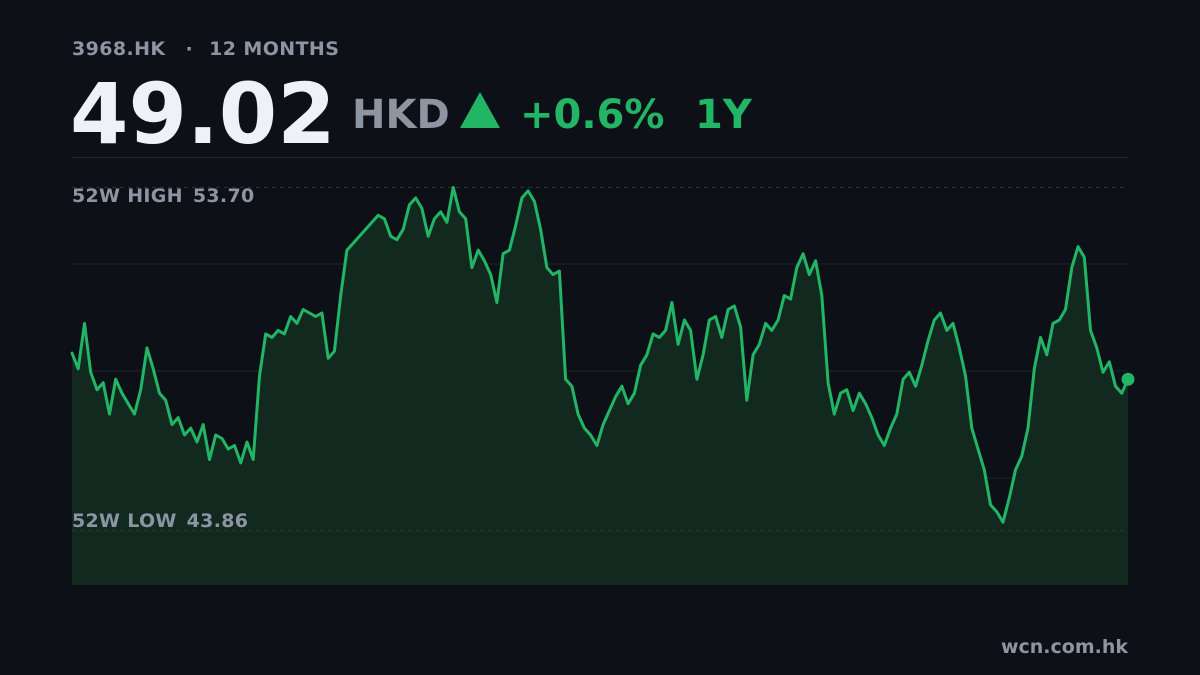  What do you see at coordinates (1128, 379) in the screenshot?
I see `last-price-marker` at bounding box center [1128, 379].